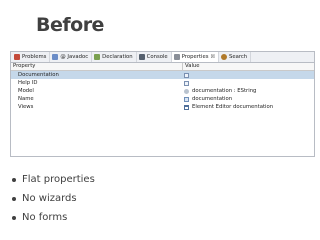 Image resolution: width=320 pixels, height=240 pixels. What do you see at coordinates (38, 75) in the screenshot?
I see `property-name: Documentation` at bounding box center [38, 75].